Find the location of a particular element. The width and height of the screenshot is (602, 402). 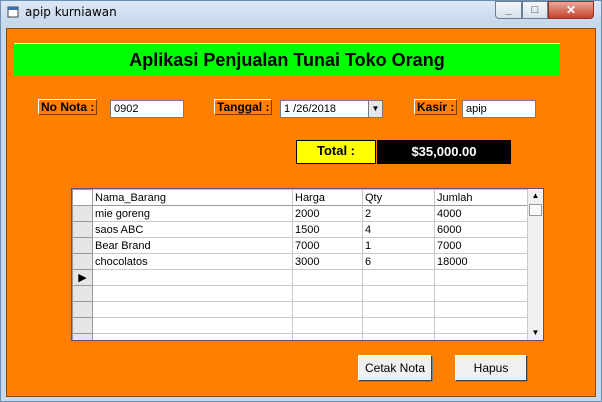

table-cell: 2000 is located at coordinates (327, 213).